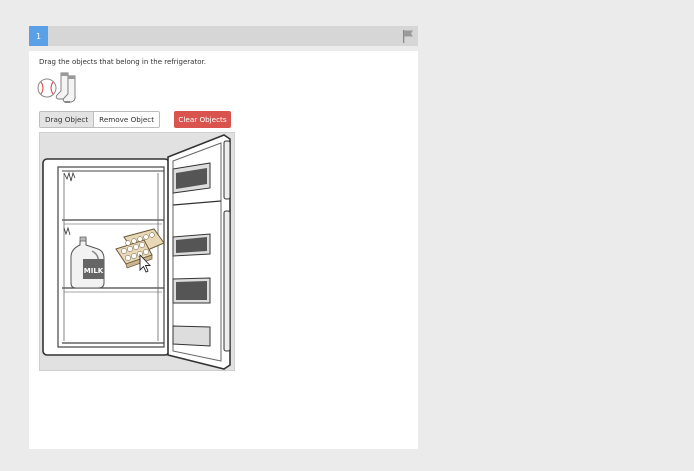  What do you see at coordinates (47, 88) in the screenshot?
I see `baseball-icon` at bounding box center [47, 88].